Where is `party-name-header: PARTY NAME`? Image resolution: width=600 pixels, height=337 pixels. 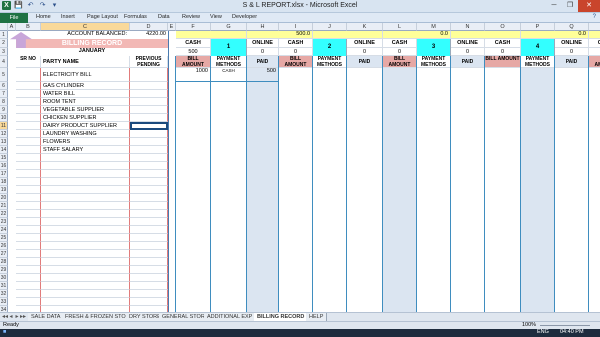
party-name-header: PARTY NAME is located at coordinates (85, 62).